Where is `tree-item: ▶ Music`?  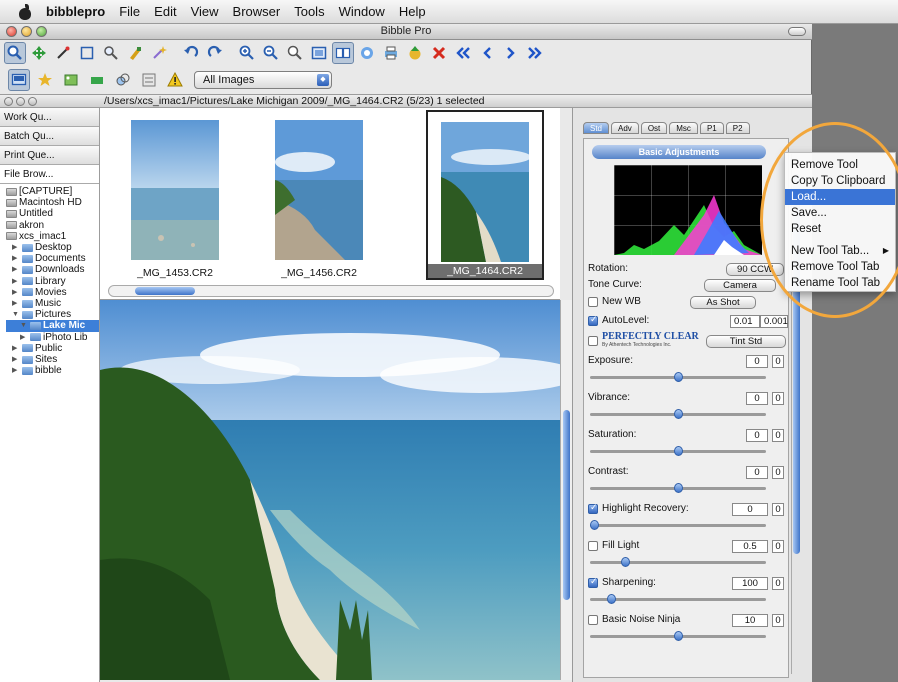 tree-item: ▶ Music is located at coordinates (52, 303).